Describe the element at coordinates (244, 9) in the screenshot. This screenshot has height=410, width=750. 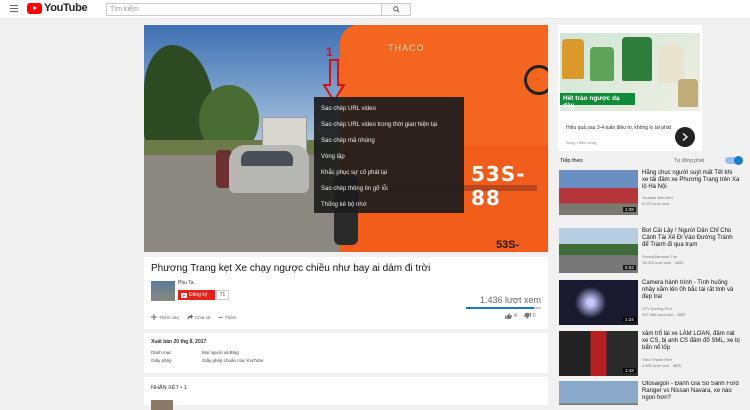
I see `search-input: Tìm kiếm` at that location.